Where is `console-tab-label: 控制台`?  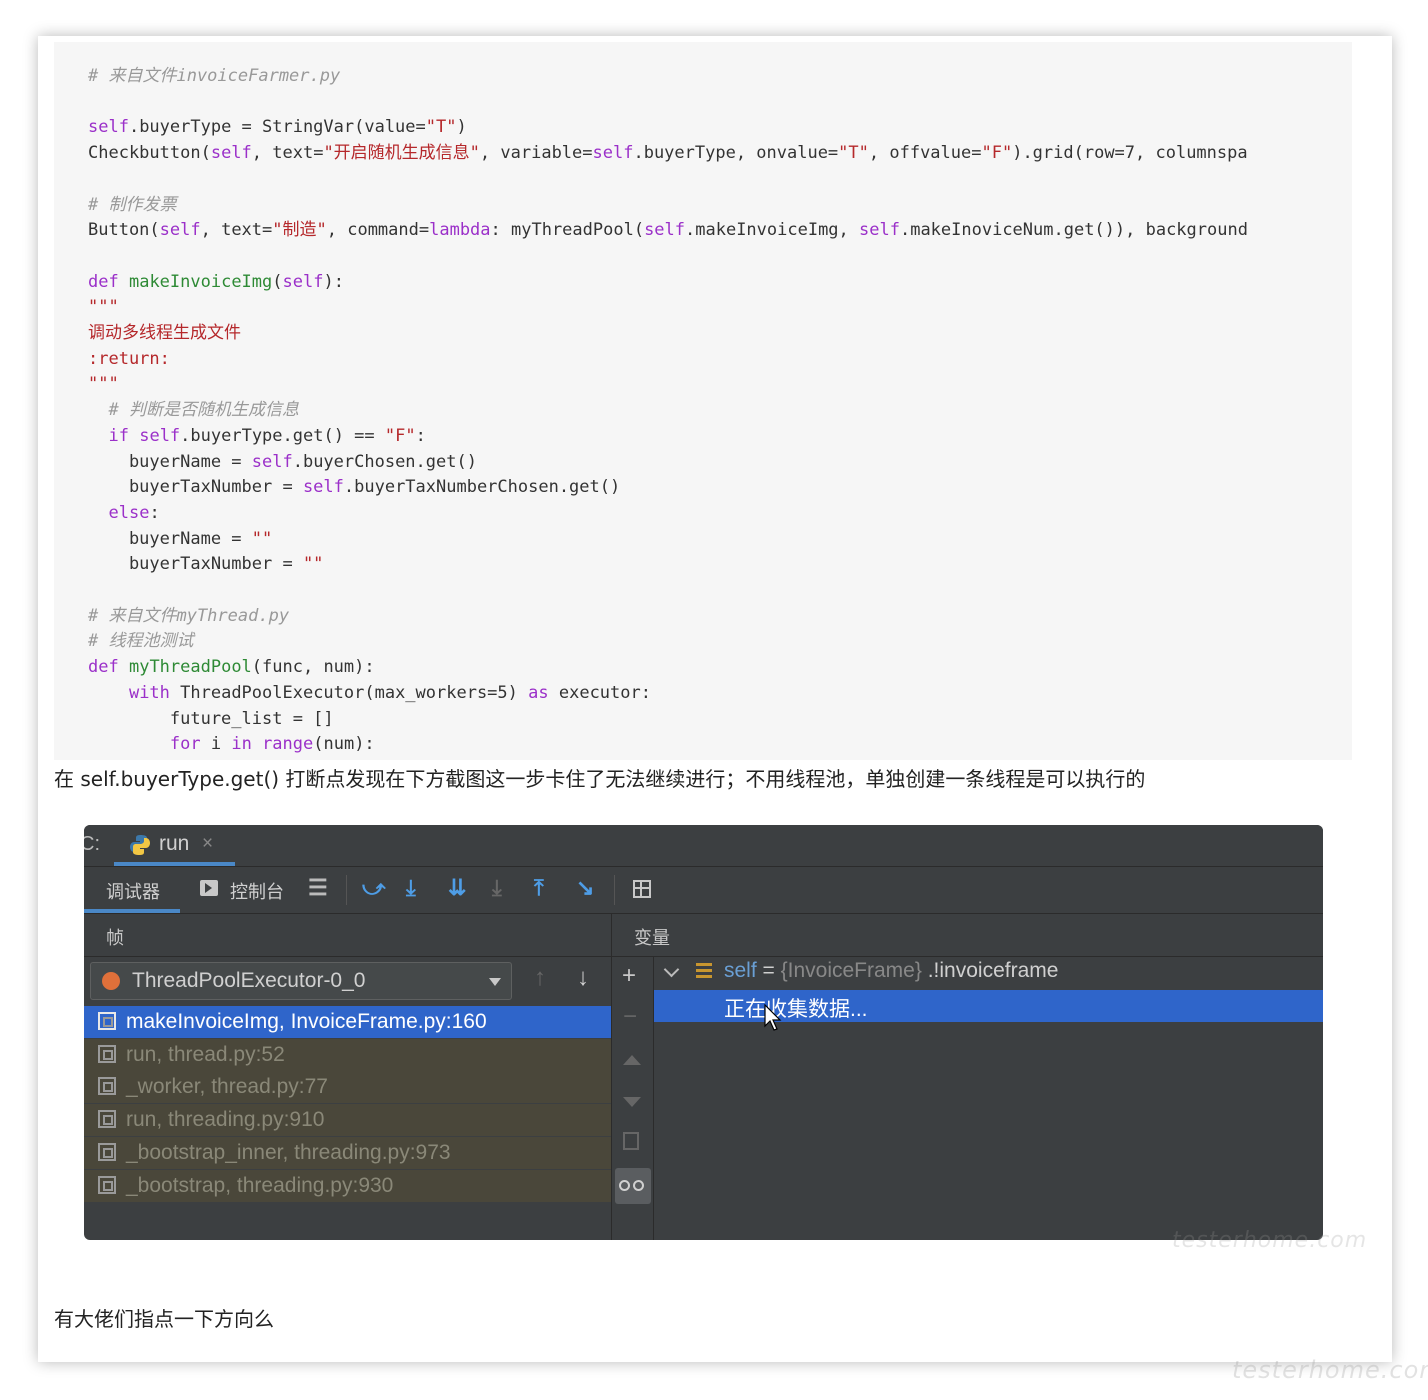 console-tab-label: 控制台 is located at coordinates (257, 892).